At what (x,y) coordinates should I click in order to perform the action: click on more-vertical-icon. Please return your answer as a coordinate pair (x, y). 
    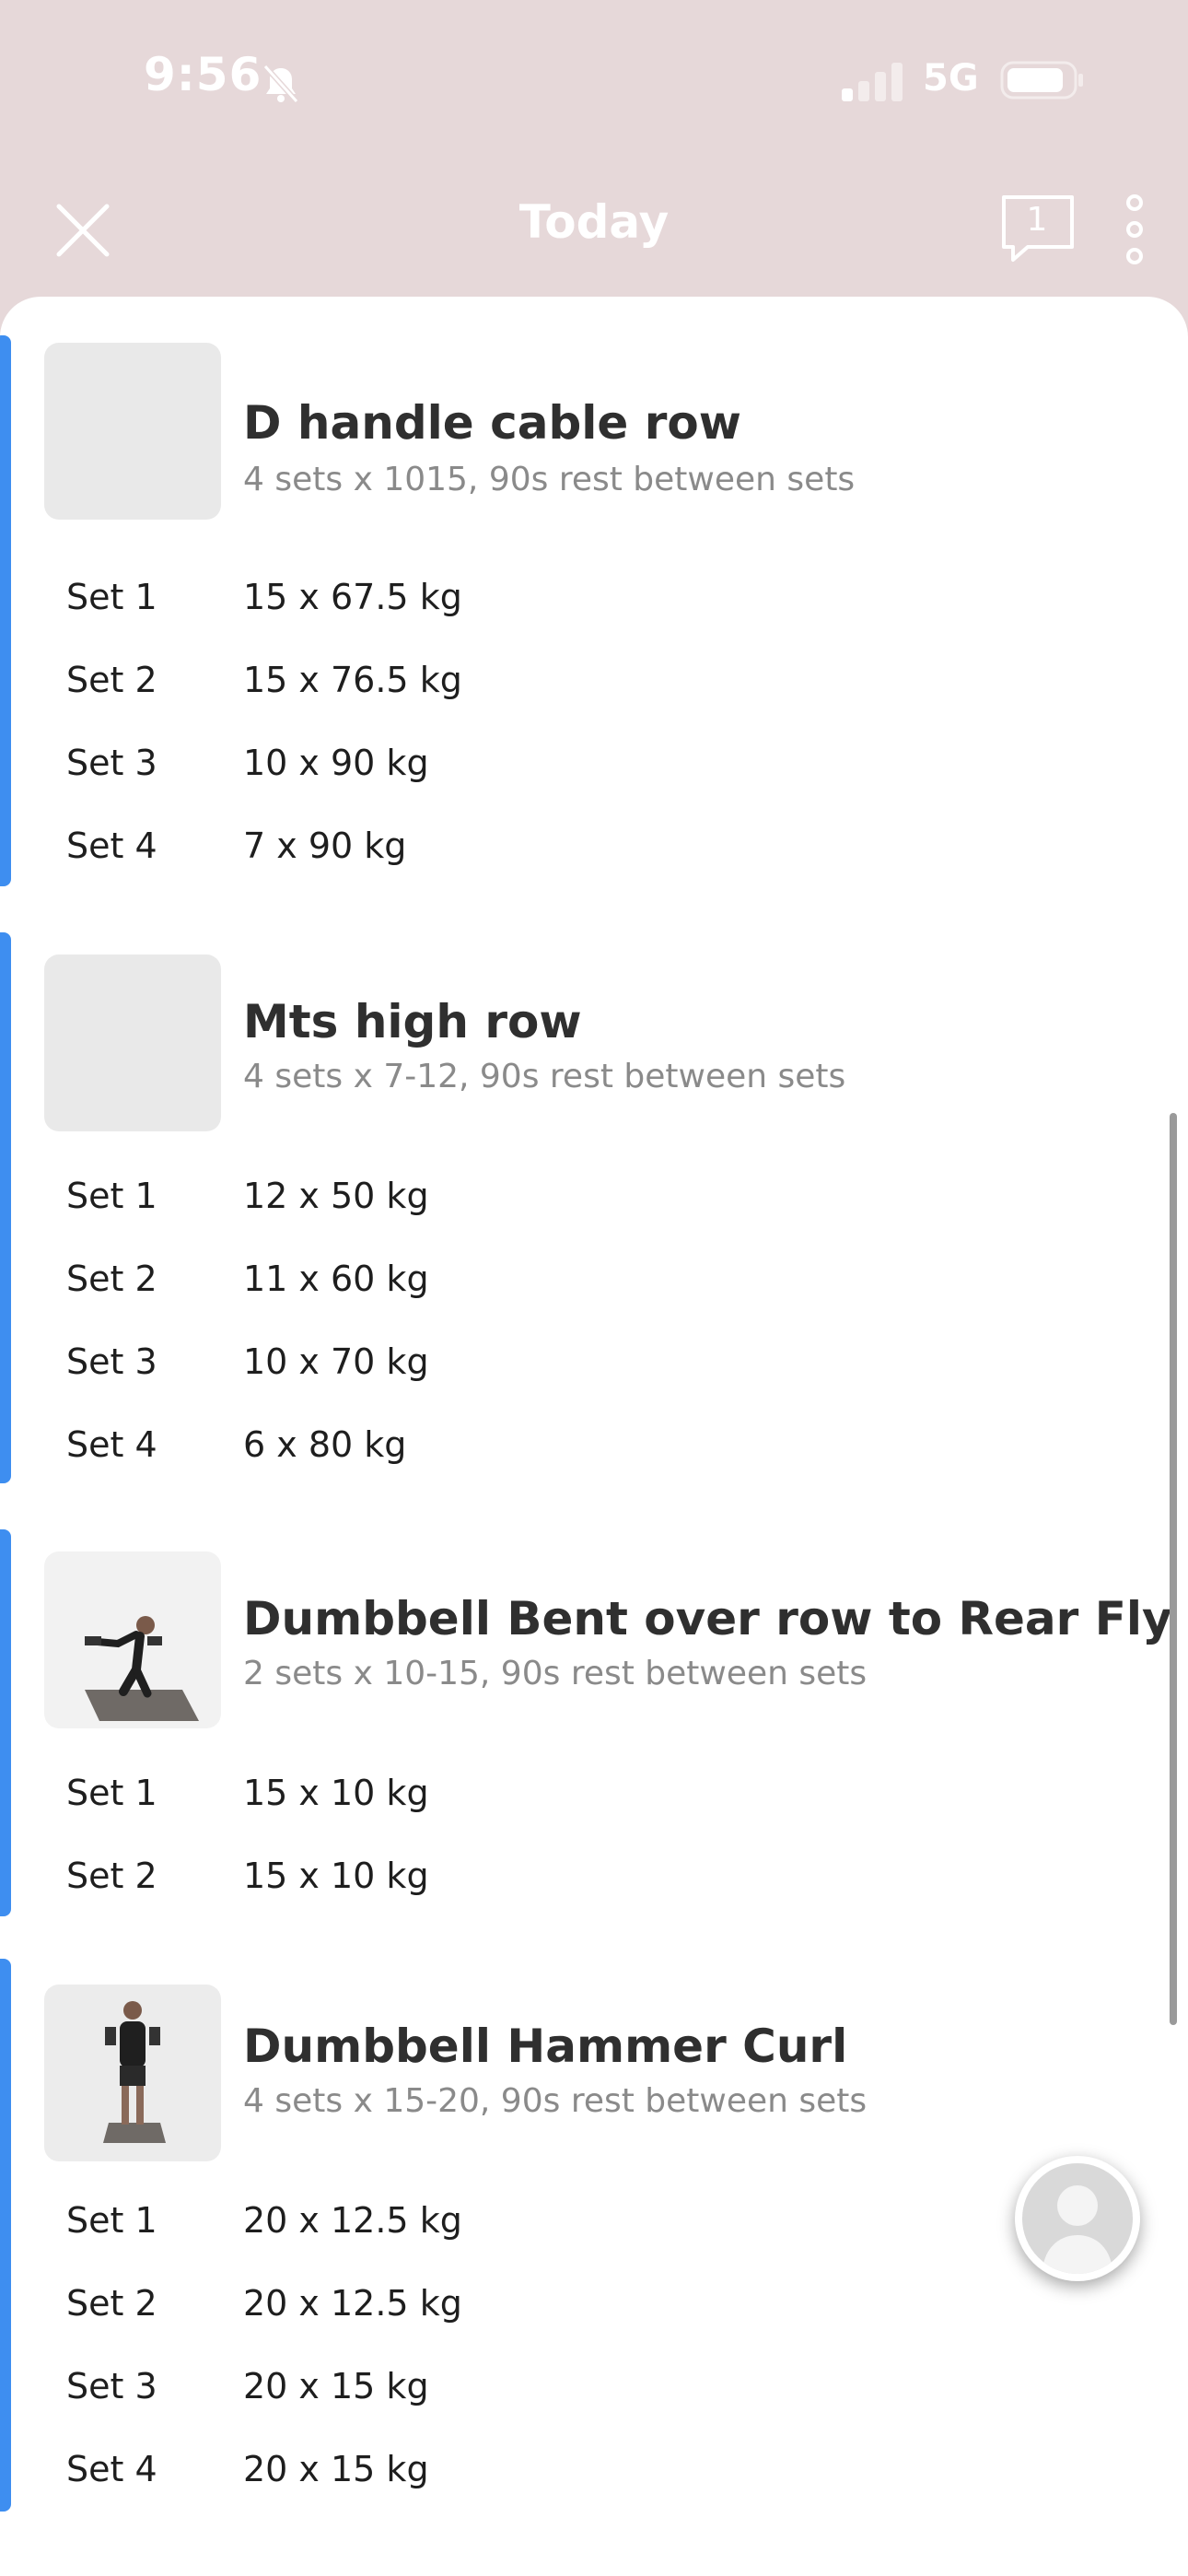
    Looking at the image, I should click on (1134, 229).